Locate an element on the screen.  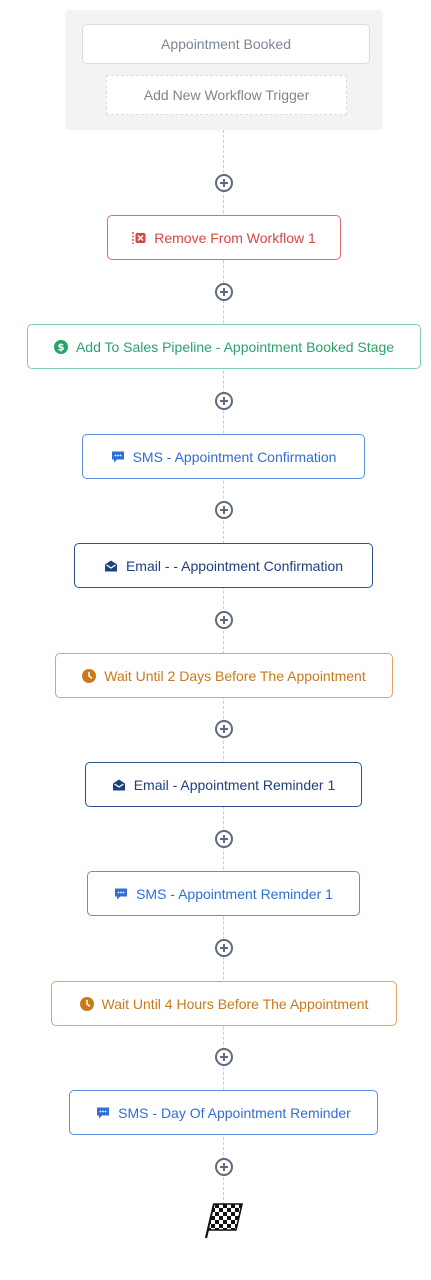
checkered-flag-icon is located at coordinates (224, 1220).